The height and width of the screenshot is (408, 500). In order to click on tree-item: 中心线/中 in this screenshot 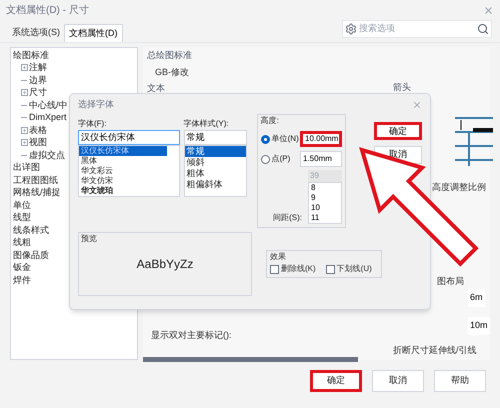, I will do `click(48, 105)`.